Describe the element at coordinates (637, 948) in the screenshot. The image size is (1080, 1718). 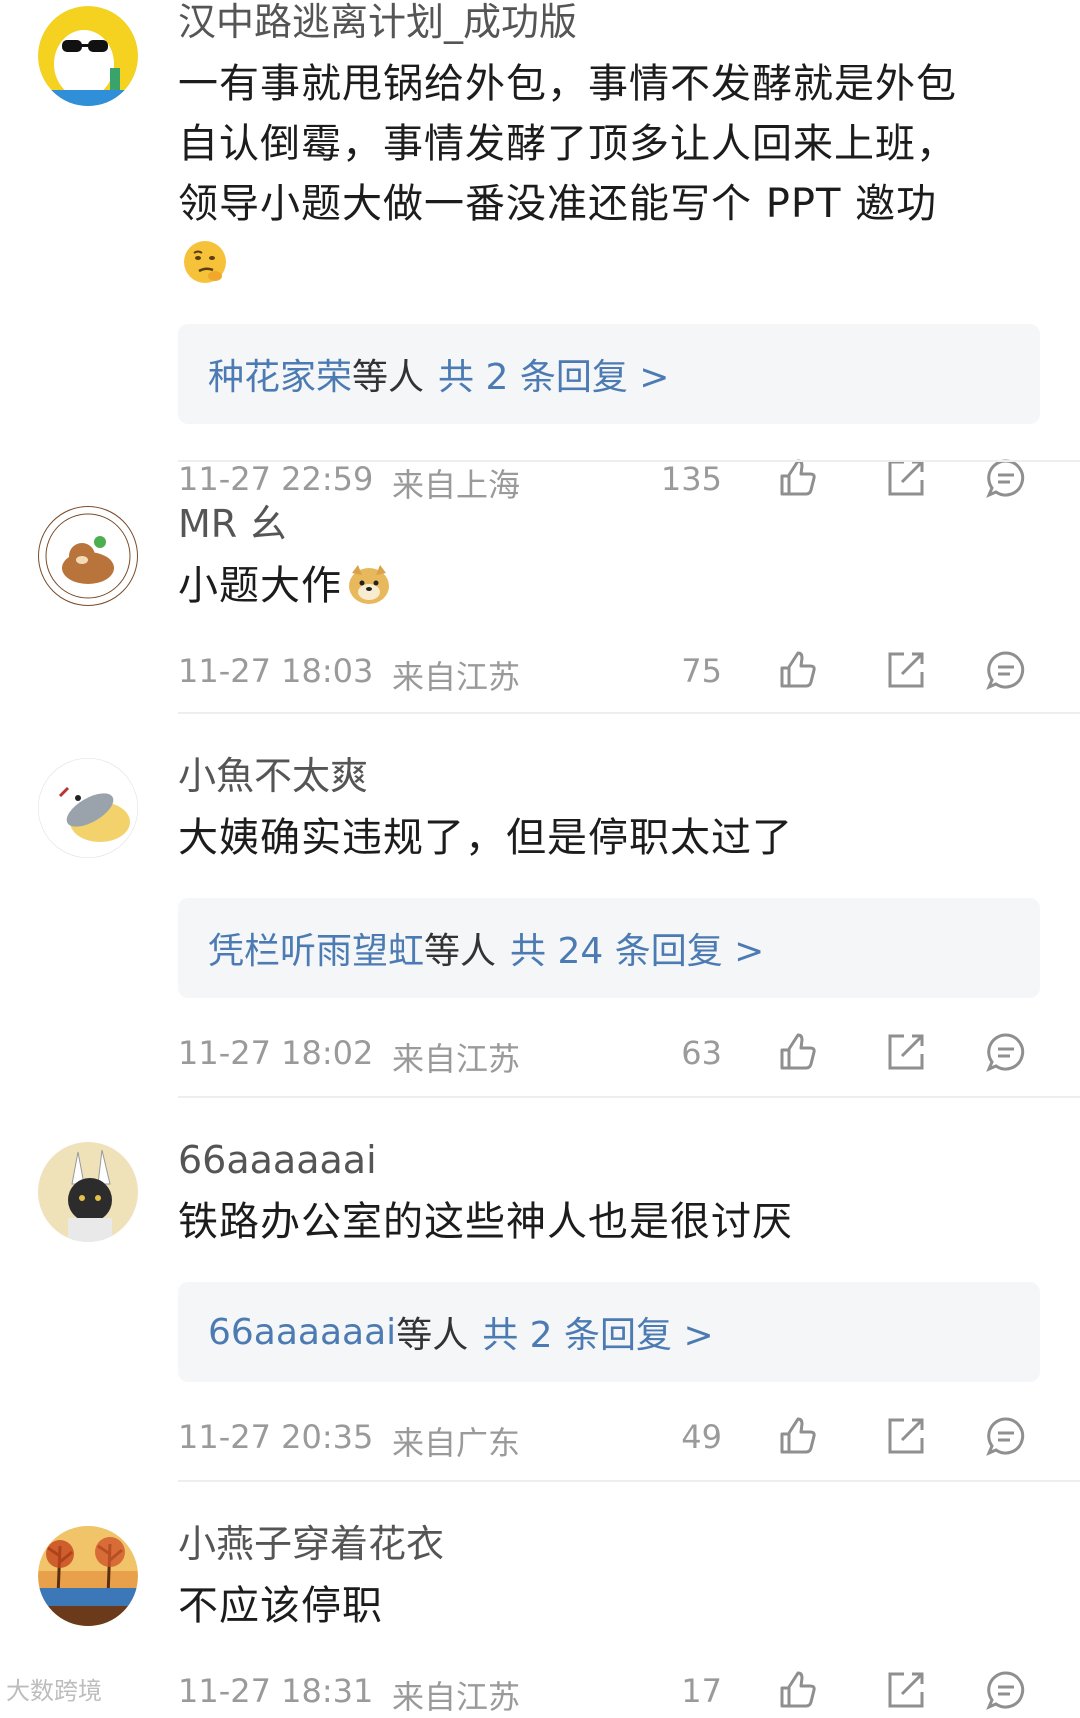
I see `reply-count-link: 共 24 条回复 >` at that location.